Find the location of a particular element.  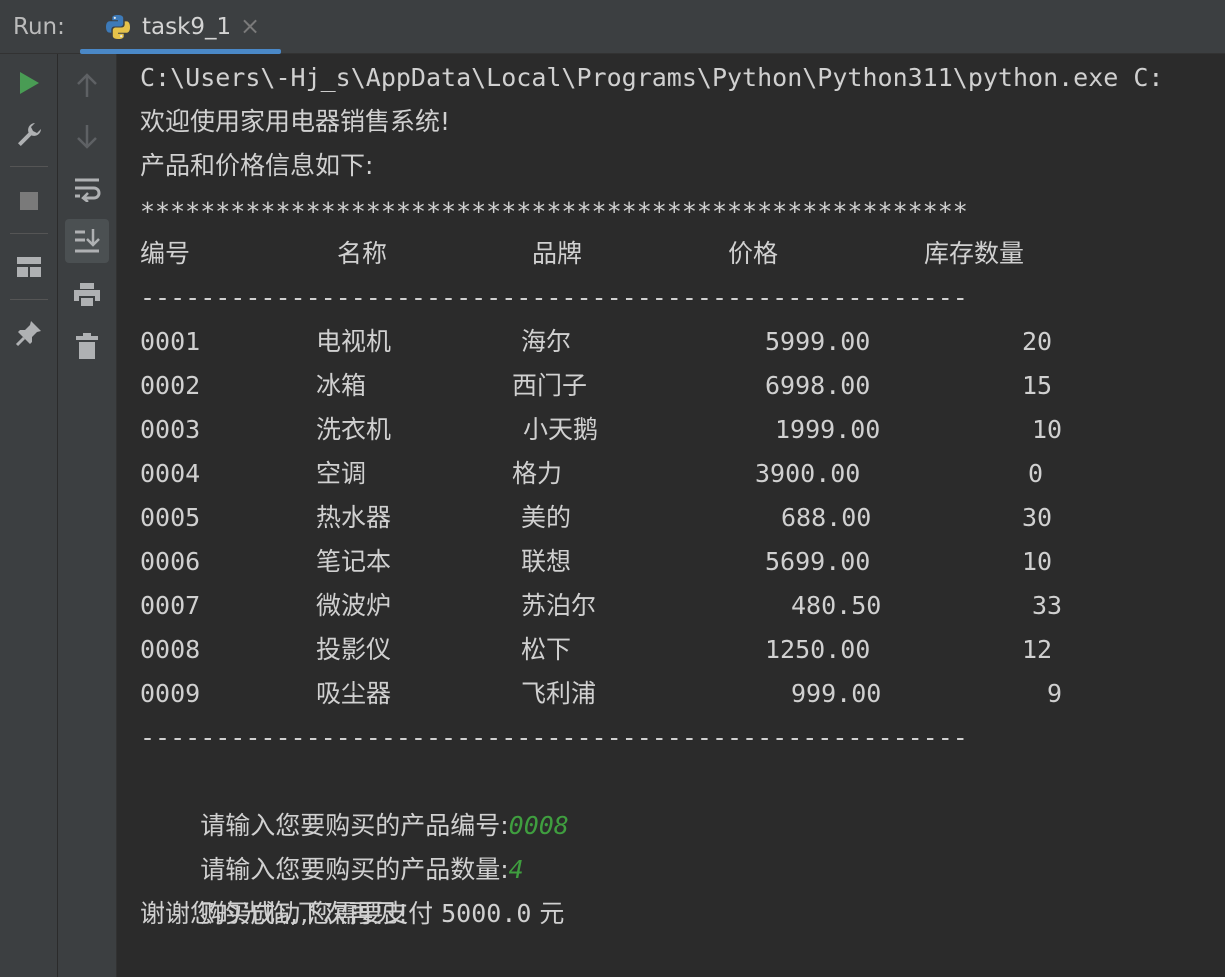

row-price: 1250.00 is located at coordinates (818, 649).